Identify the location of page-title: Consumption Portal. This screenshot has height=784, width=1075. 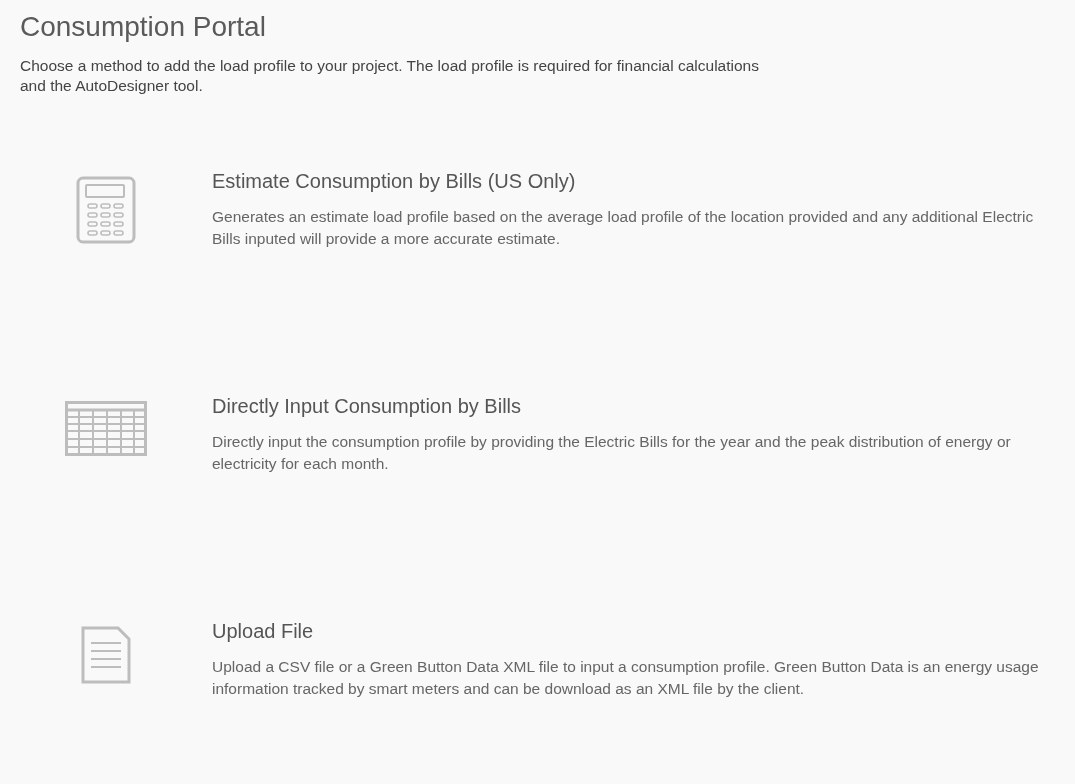
(143, 27).